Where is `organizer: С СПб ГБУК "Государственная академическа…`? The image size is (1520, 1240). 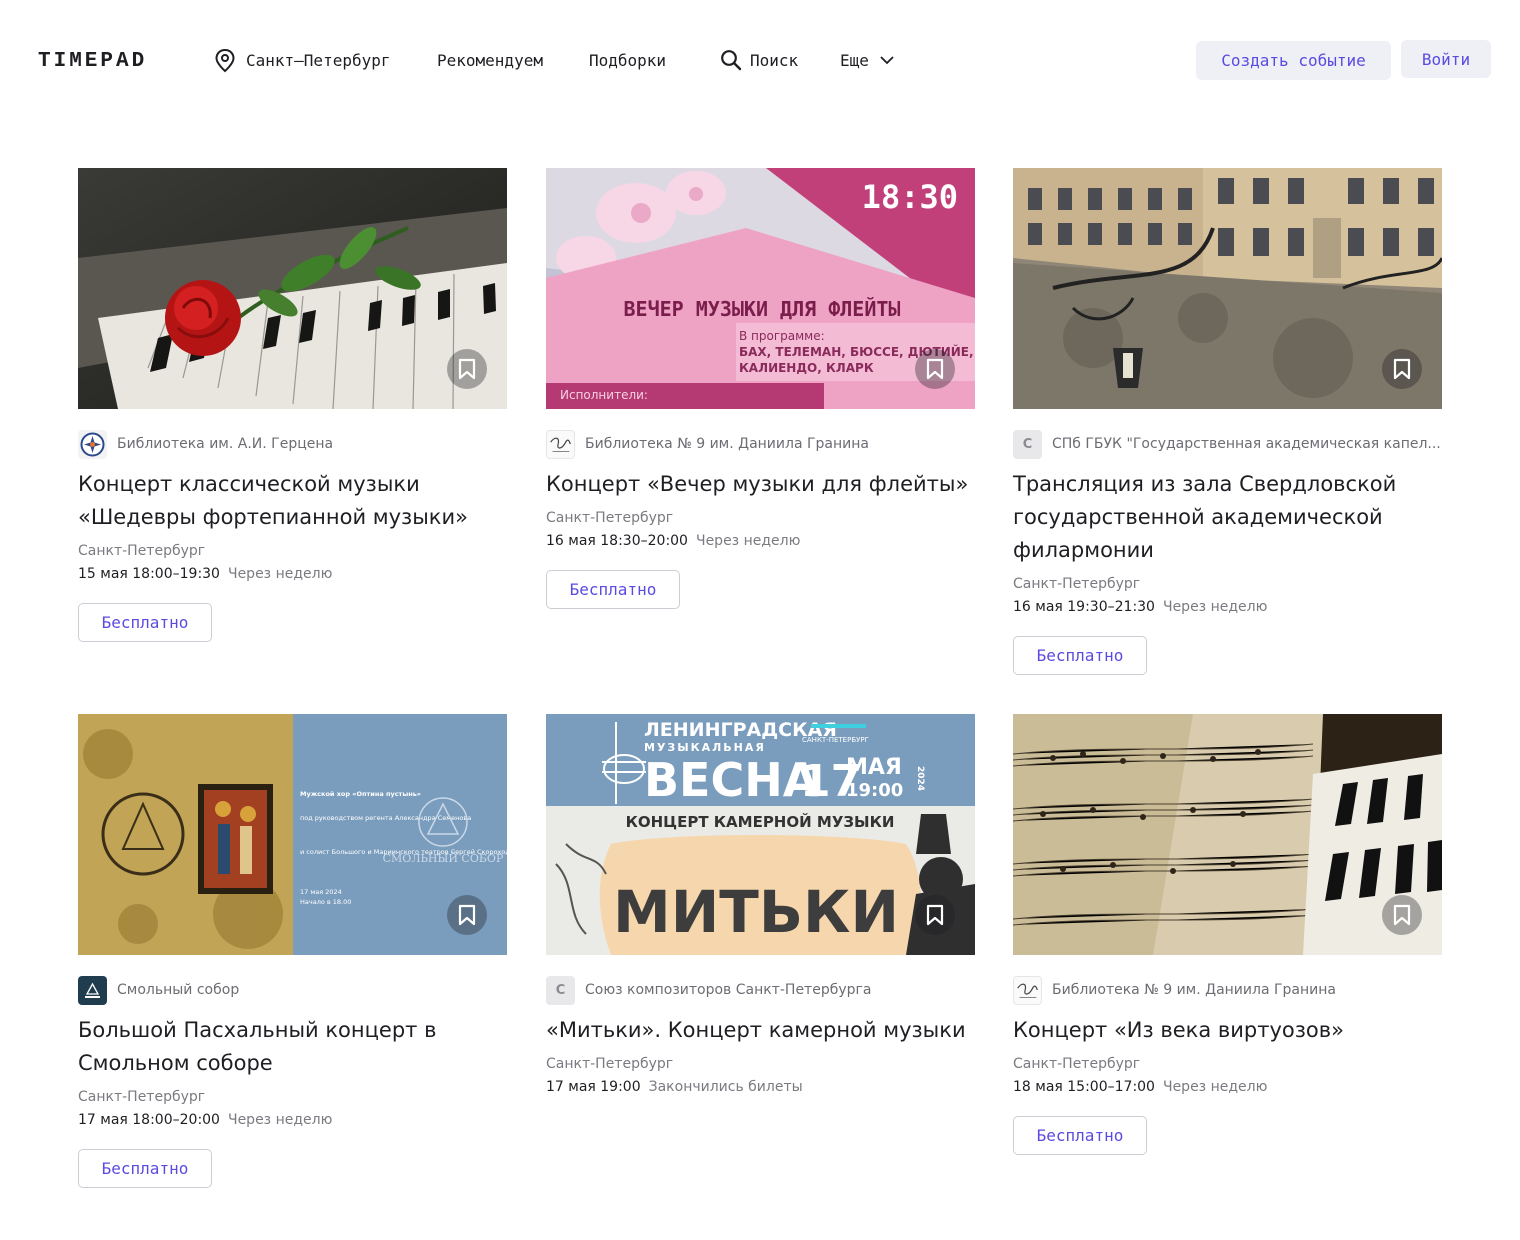 organizer: С СПб ГБУК "Государственная академическа… is located at coordinates (1227, 444).